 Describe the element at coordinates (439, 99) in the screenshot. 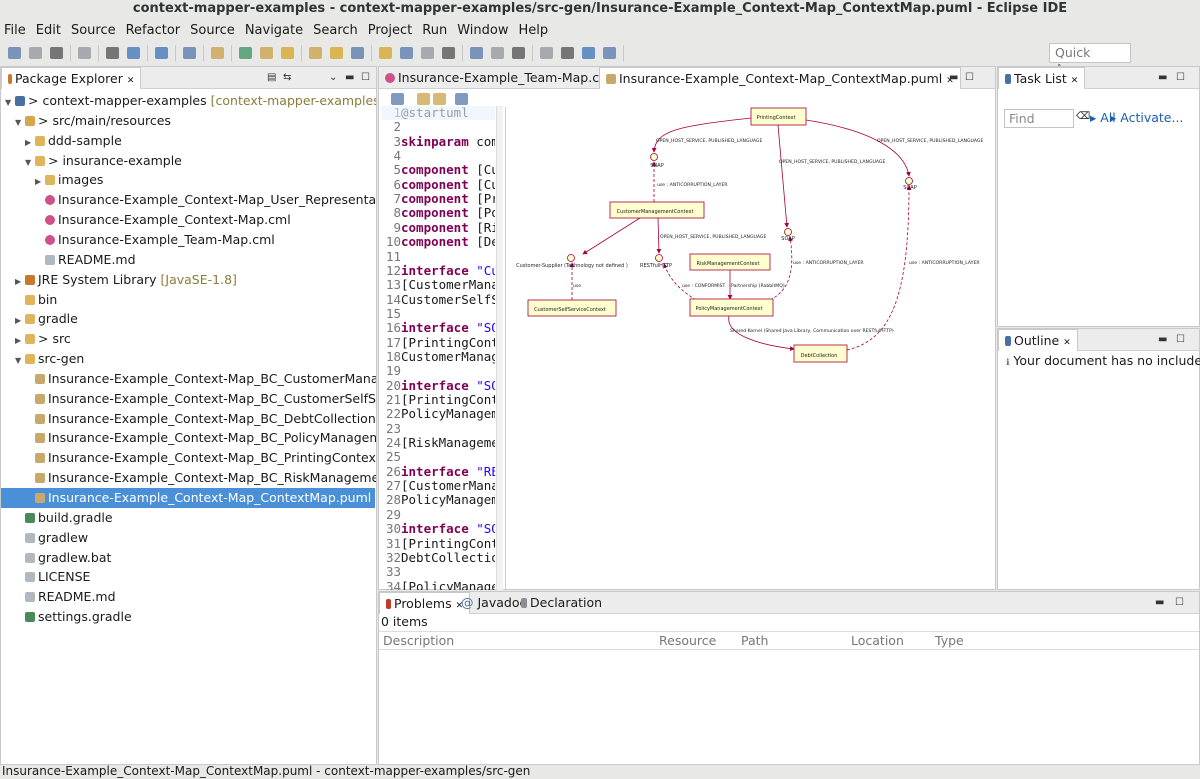

I see `next-annotation-icon` at that location.